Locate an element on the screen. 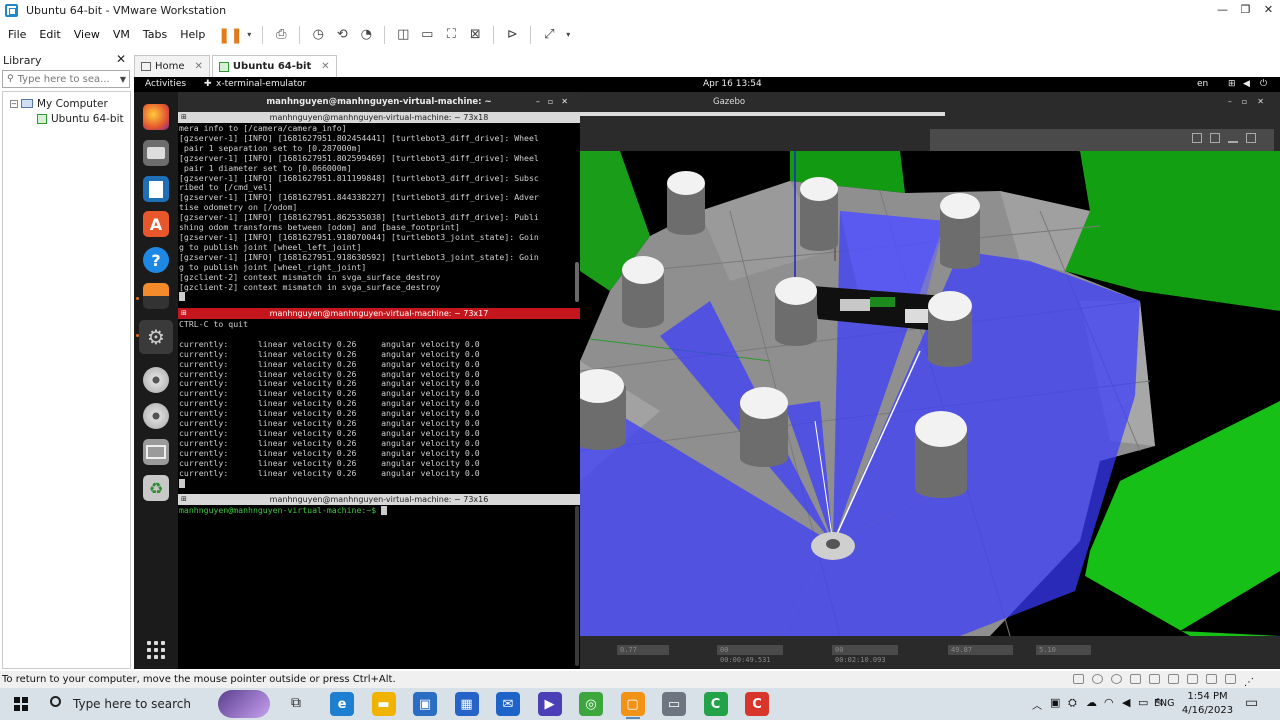  tree-item-my-computer: − My Computer is located at coordinates (66, 103).